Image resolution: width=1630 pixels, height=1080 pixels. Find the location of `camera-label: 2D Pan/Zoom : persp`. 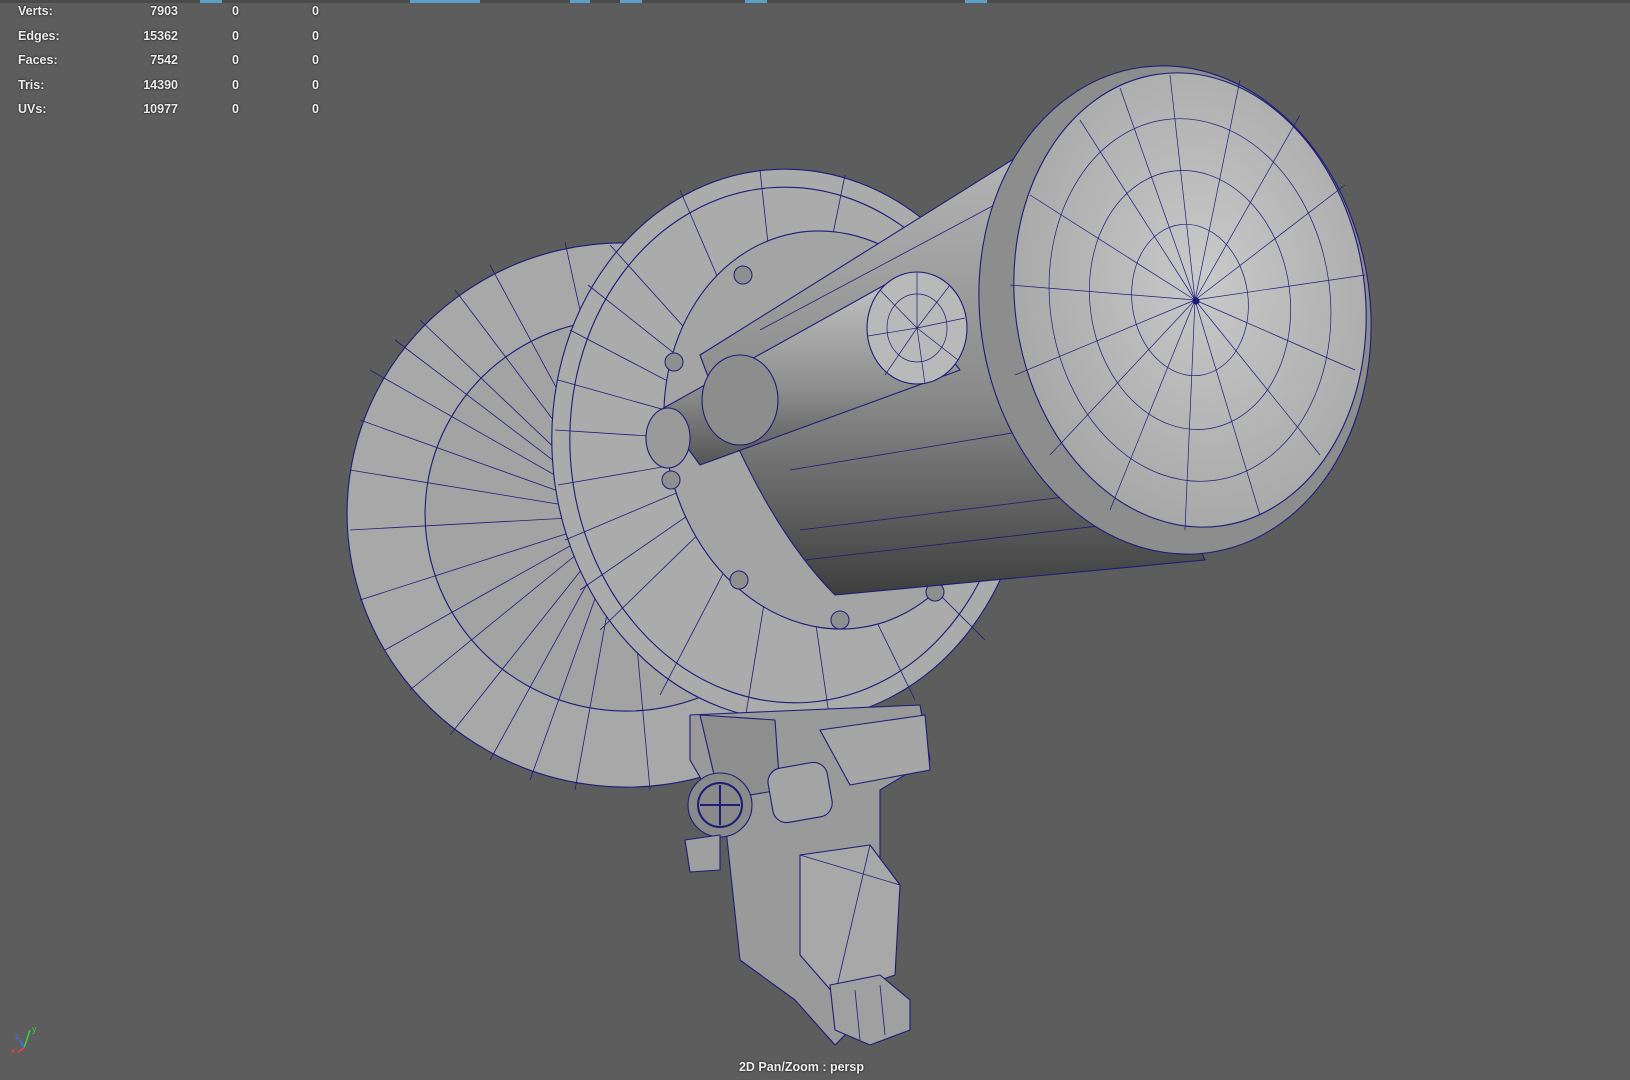

camera-label: 2D Pan/Zoom : persp is located at coordinates (801, 1067).